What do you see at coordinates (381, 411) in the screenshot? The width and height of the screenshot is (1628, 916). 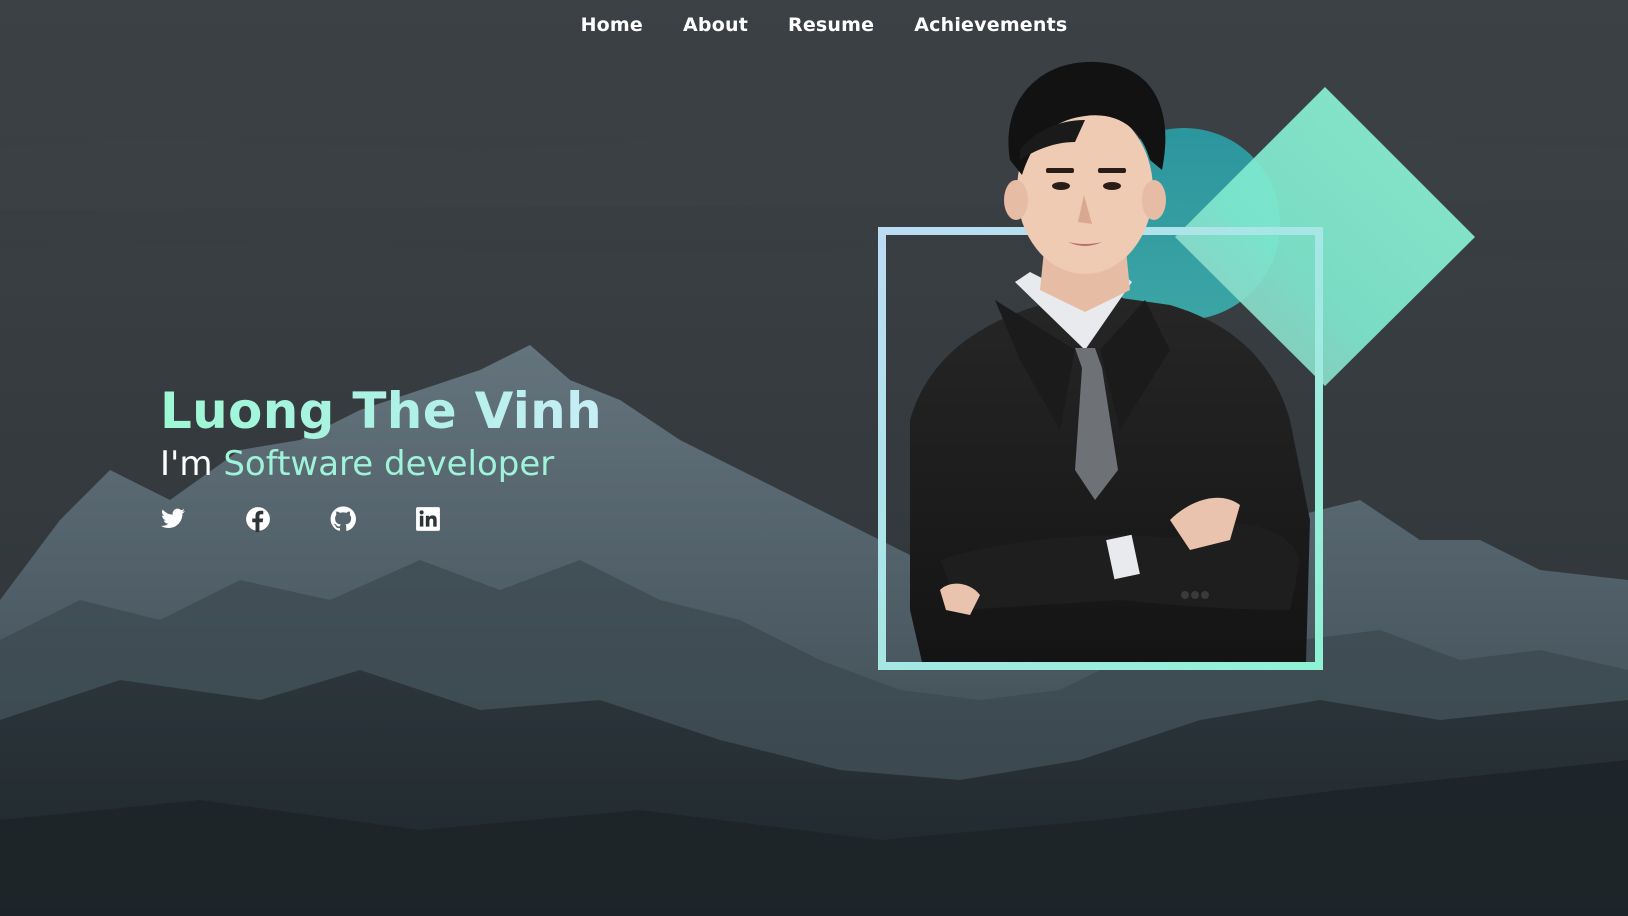 I see `hero-name: Luong The Vinh` at bounding box center [381, 411].